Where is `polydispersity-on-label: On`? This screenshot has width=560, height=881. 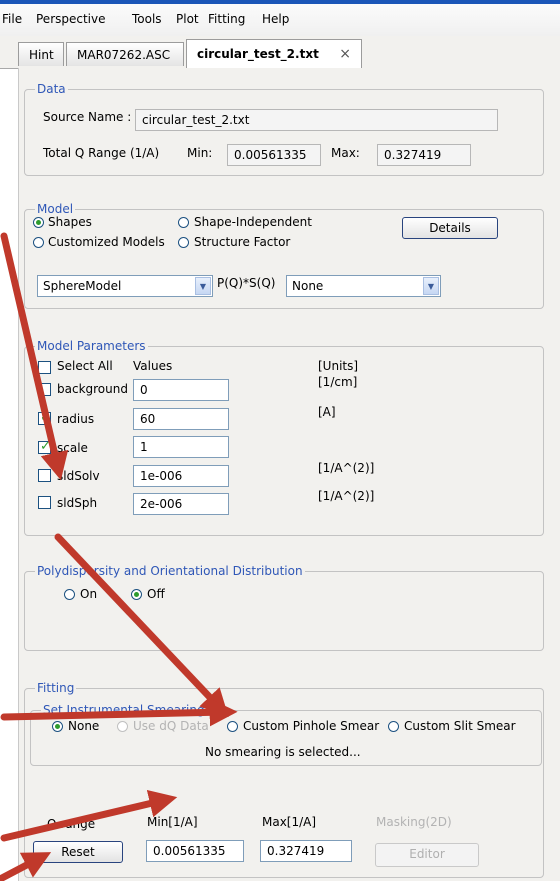 polydispersity-on-label: On is located at coordinates (89, 594).